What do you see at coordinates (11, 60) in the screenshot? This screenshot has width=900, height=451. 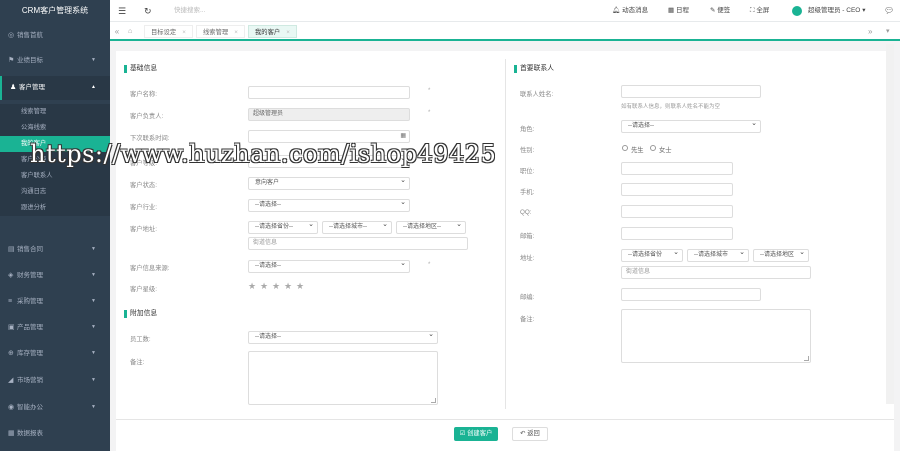 I see `flag-icon: ⚑` at bounding box center [11, 60].